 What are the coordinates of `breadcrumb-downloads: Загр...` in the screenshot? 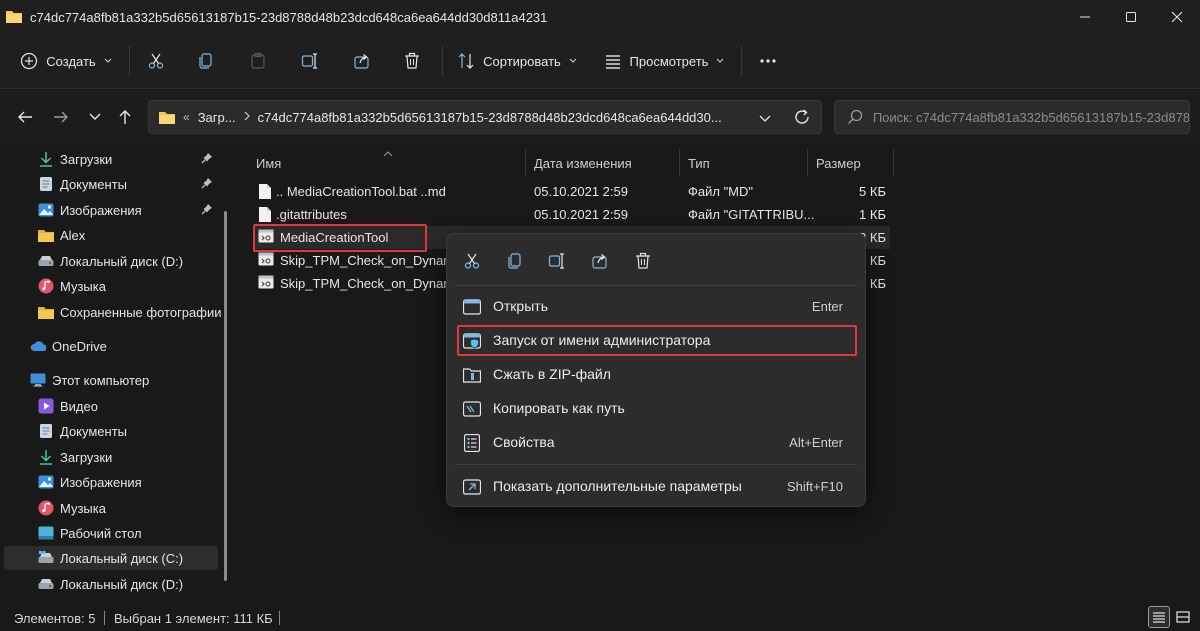 It's located at (217, 117).